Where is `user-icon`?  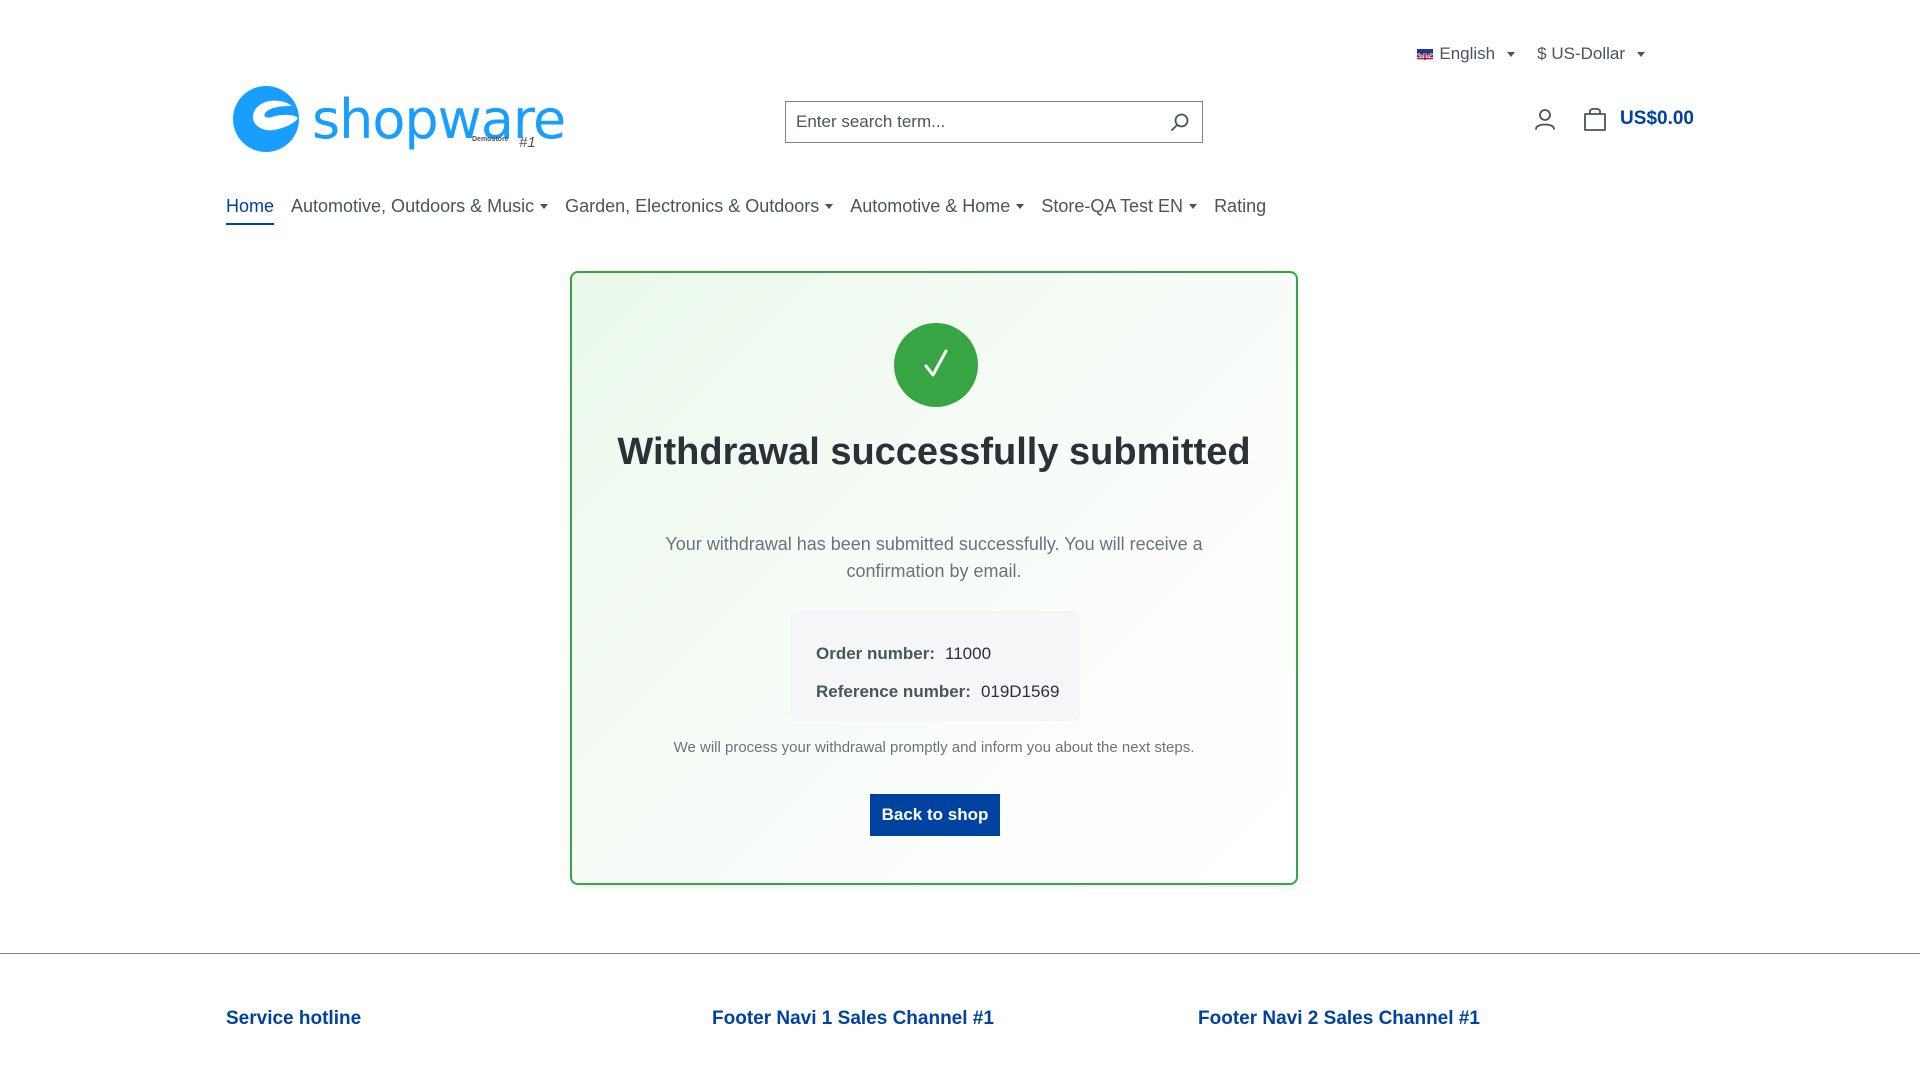
user-icon is located at coordinates (1545, 119).